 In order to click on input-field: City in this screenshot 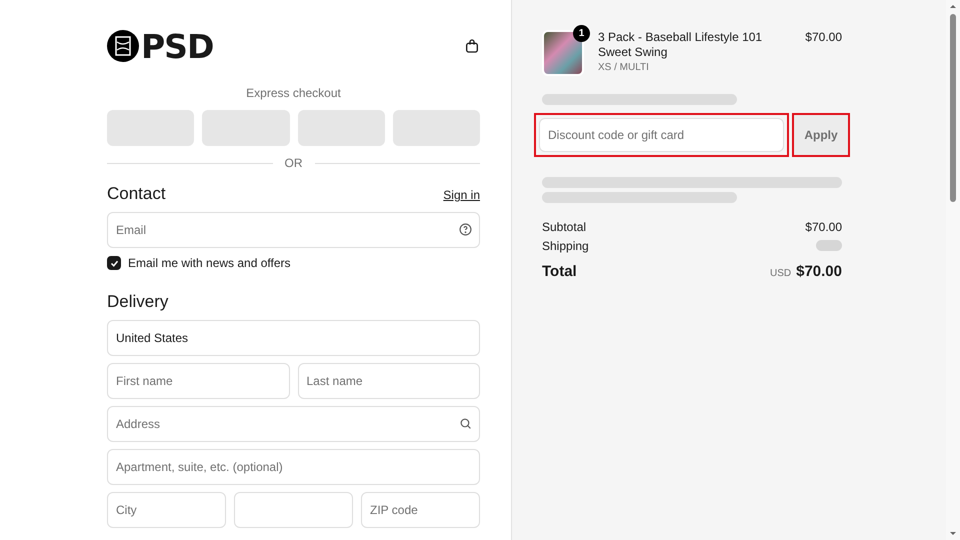, I will do `click(166, 510)`.